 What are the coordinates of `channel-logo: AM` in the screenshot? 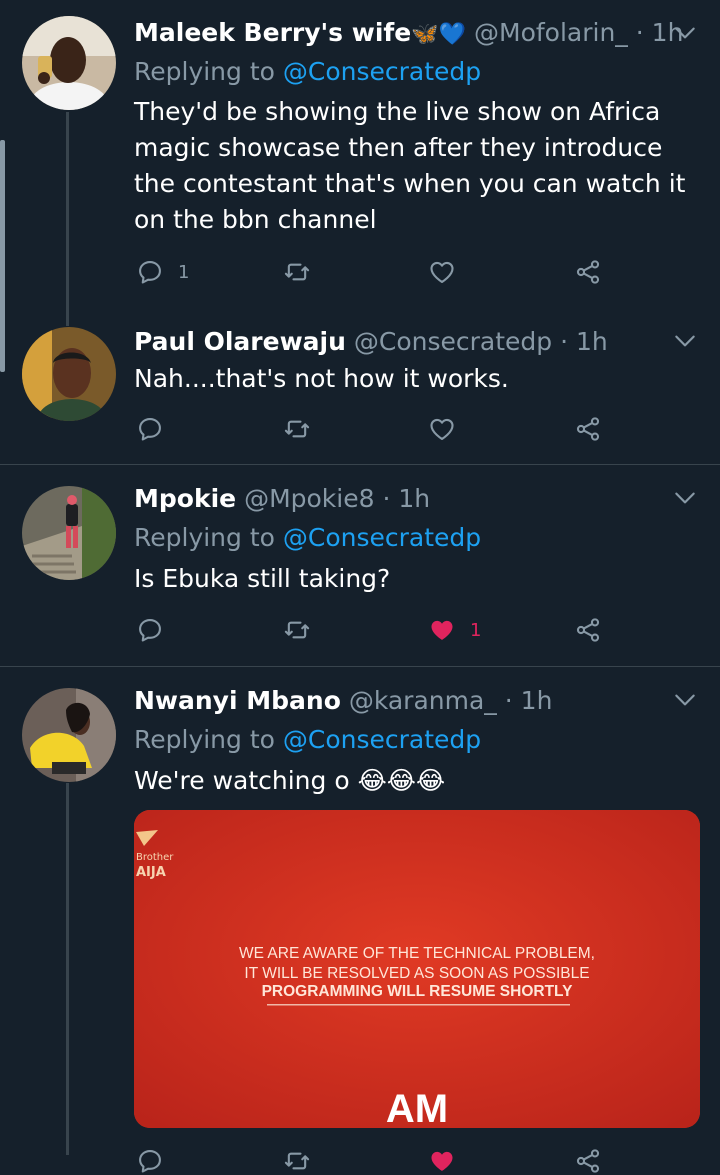 It's located at (417, 1107).